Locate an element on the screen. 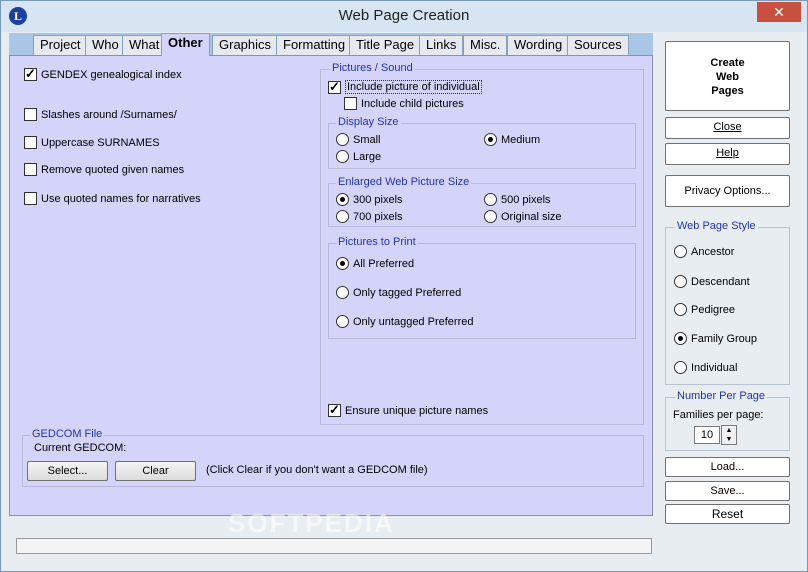  enlarged-original-radio: Original size is located at coordinates (523, 216).